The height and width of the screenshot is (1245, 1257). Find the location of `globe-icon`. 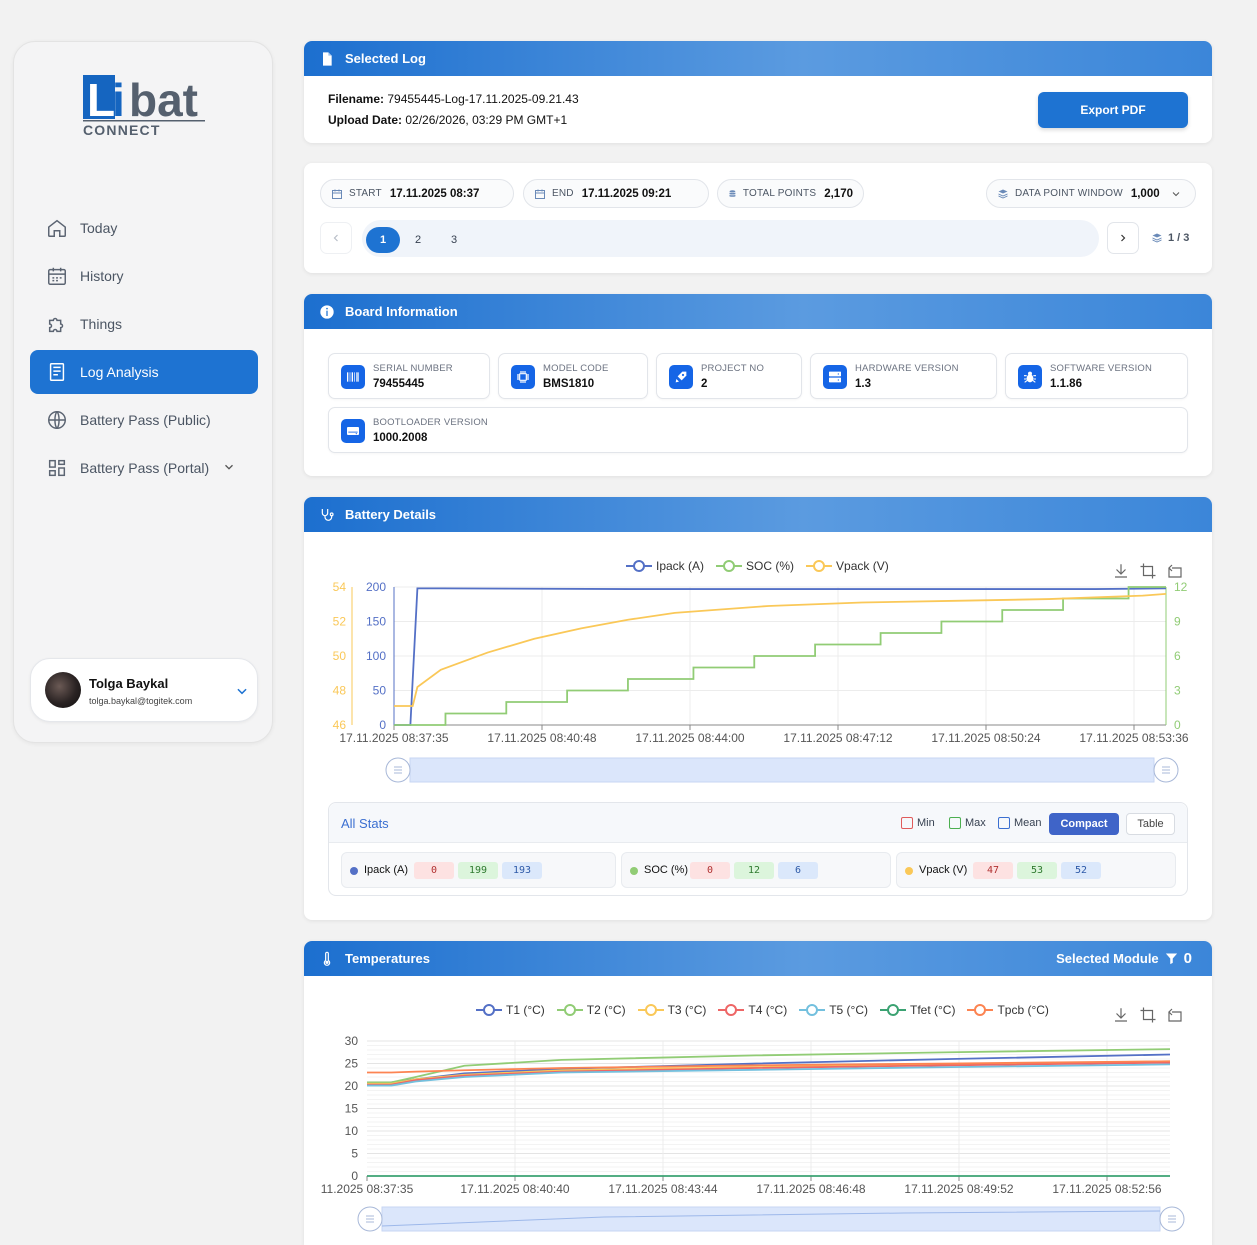

globe-icon is located at coordinates (57, 420).